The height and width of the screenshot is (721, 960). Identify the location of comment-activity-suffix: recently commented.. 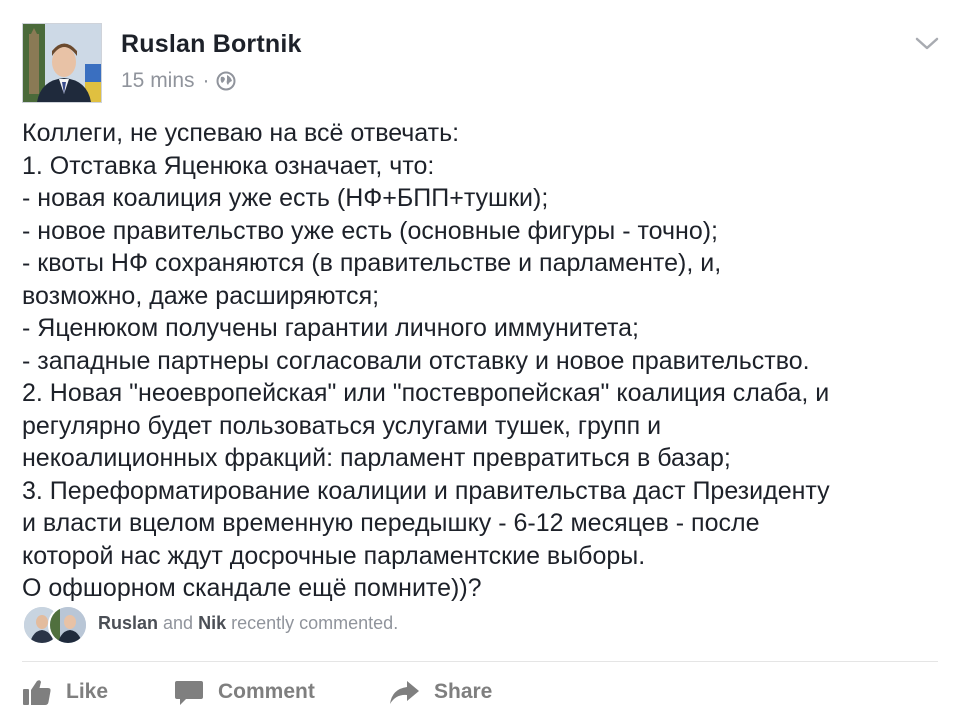
(315, 622).